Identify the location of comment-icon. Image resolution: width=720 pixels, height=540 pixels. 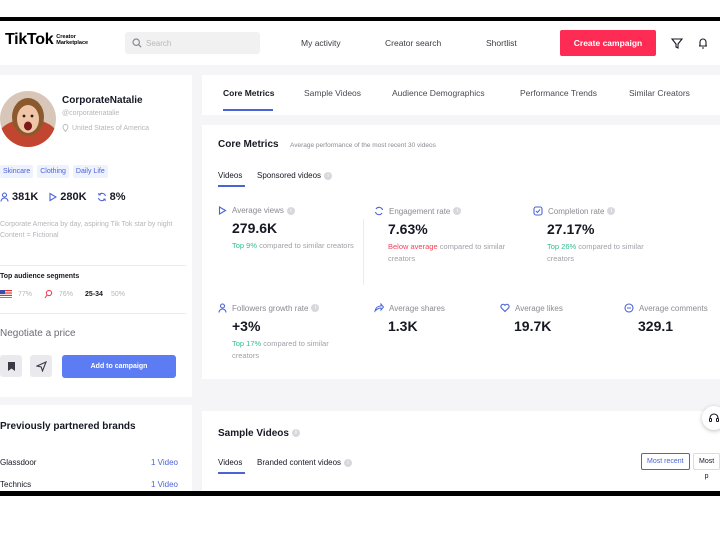
(629, 308).